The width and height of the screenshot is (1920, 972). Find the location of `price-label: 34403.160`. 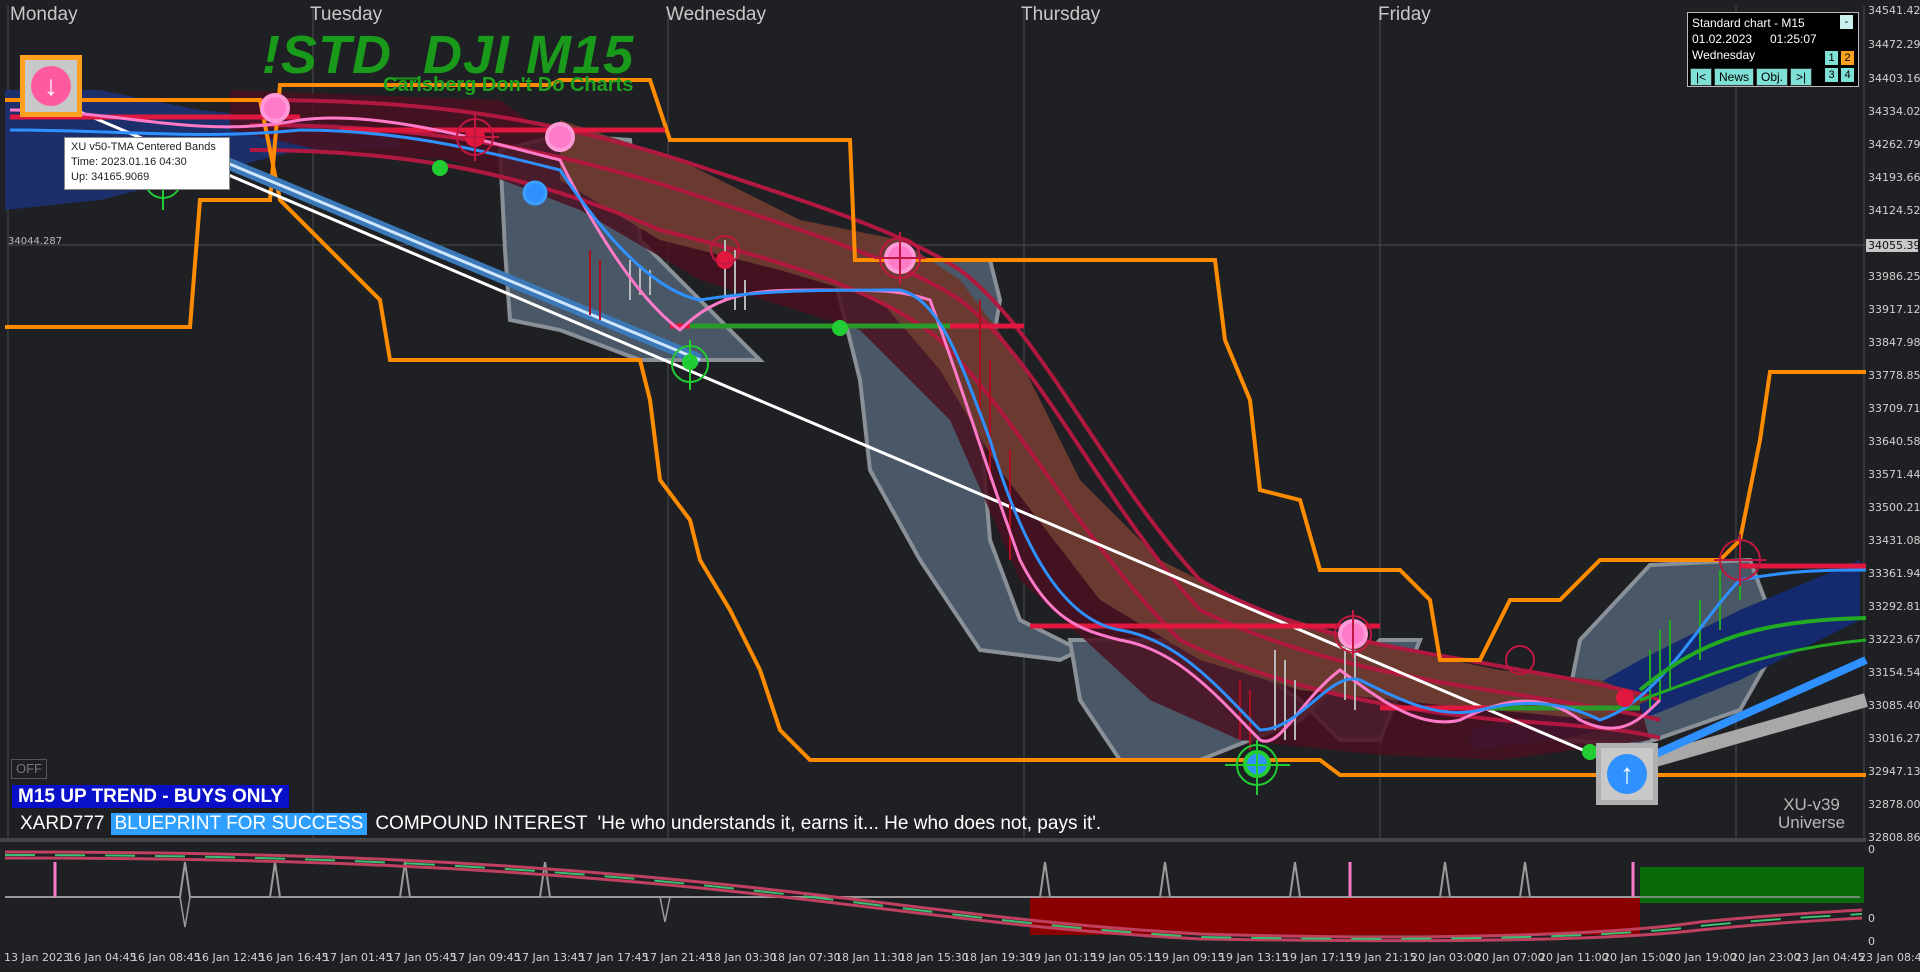

price-label: 34403.160 is located at coordinates (1894, 78).